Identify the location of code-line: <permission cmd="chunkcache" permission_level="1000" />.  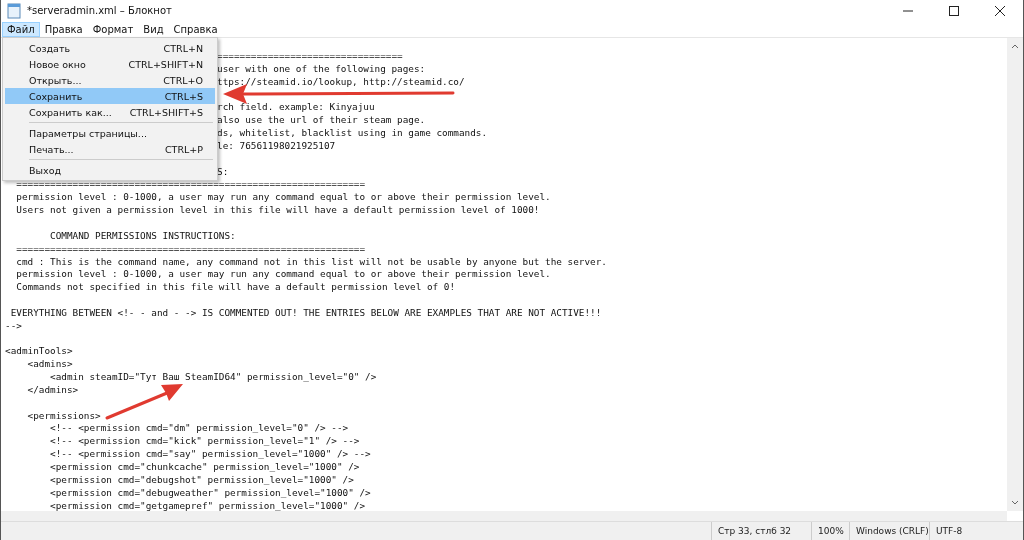
(204, 466).